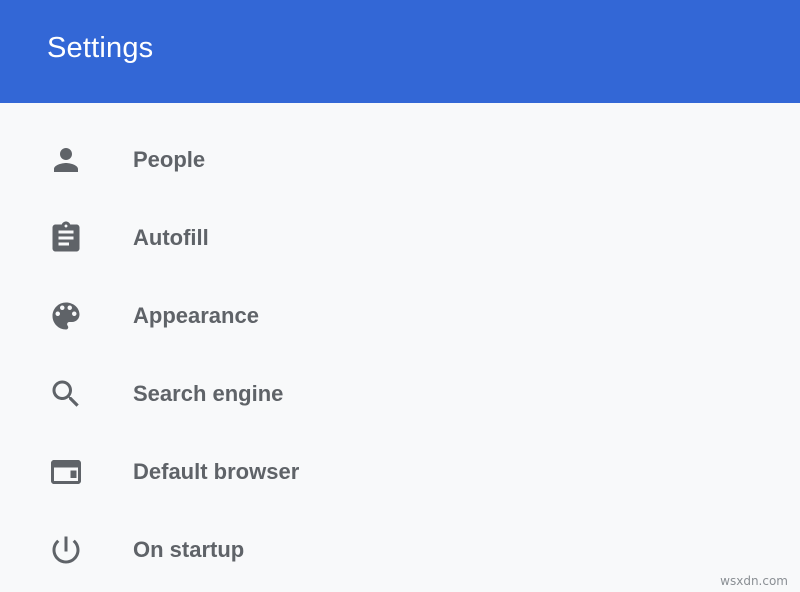  Describe the element at coordinates (66, 160) in the screenshot. I see `person-icon` at that location.